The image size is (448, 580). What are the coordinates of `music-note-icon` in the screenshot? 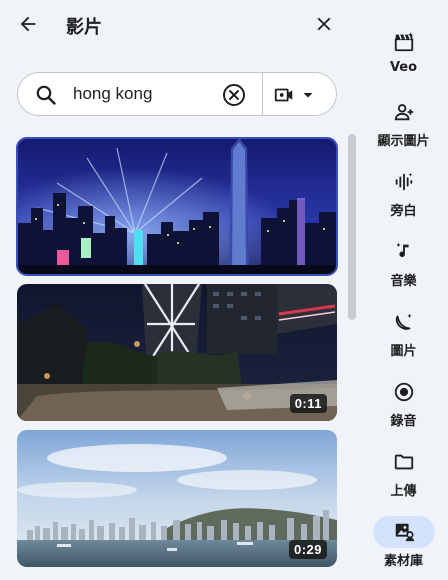 It's located at (402, 250).